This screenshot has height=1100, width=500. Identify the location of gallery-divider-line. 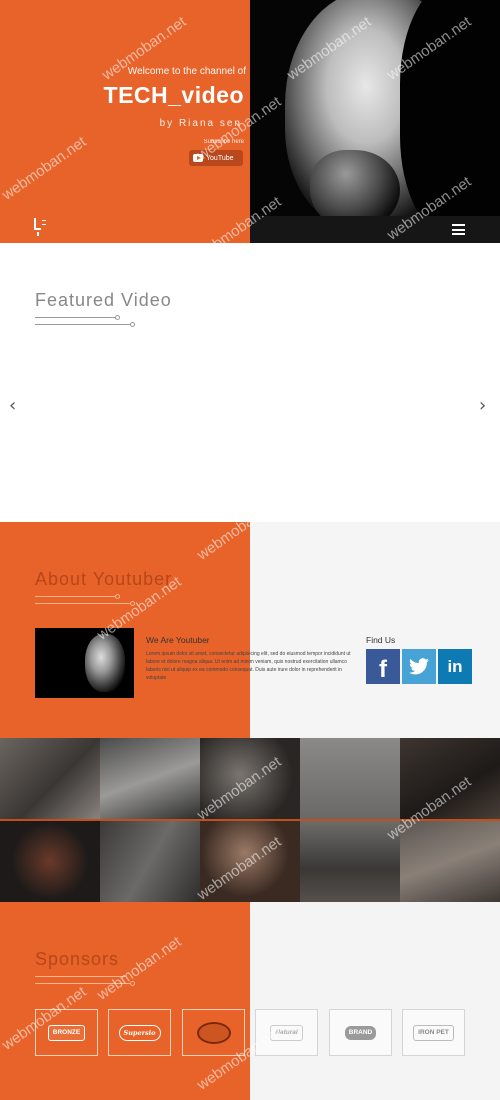
(250, 820).